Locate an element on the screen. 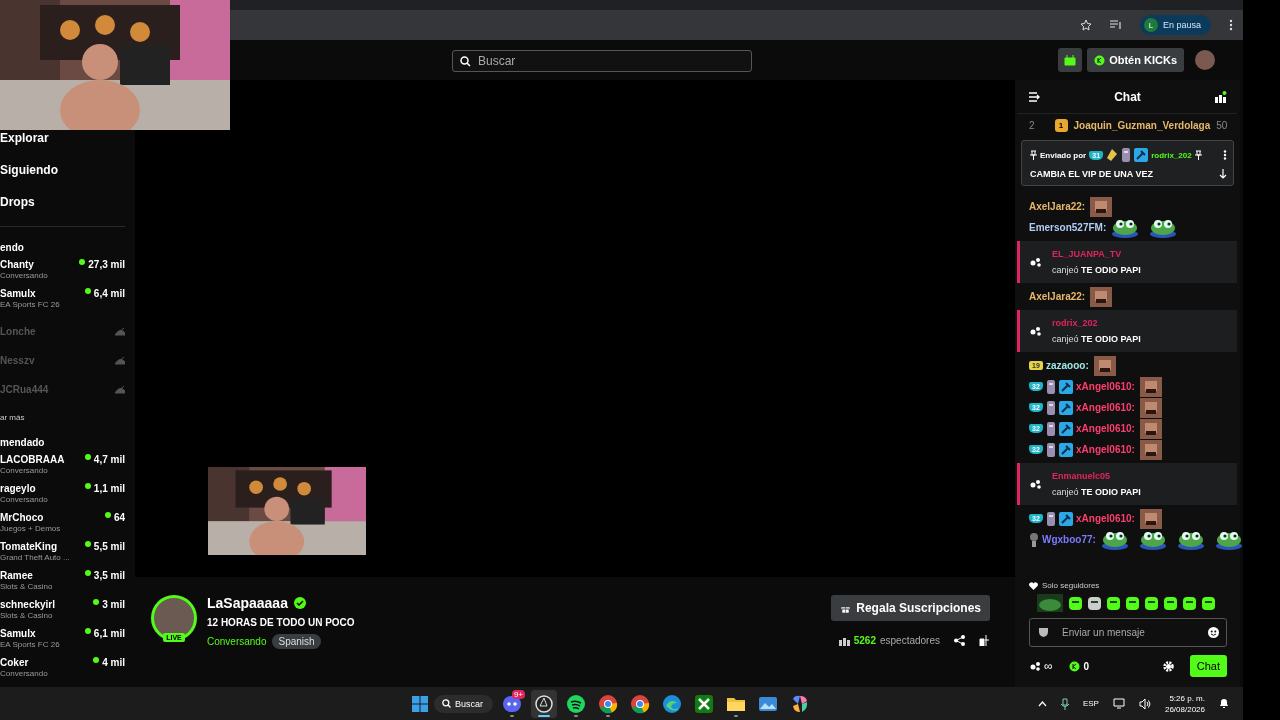 The width and height of the screenshot is (1280, 720). more-icon is located at coordinates (1225, 155).